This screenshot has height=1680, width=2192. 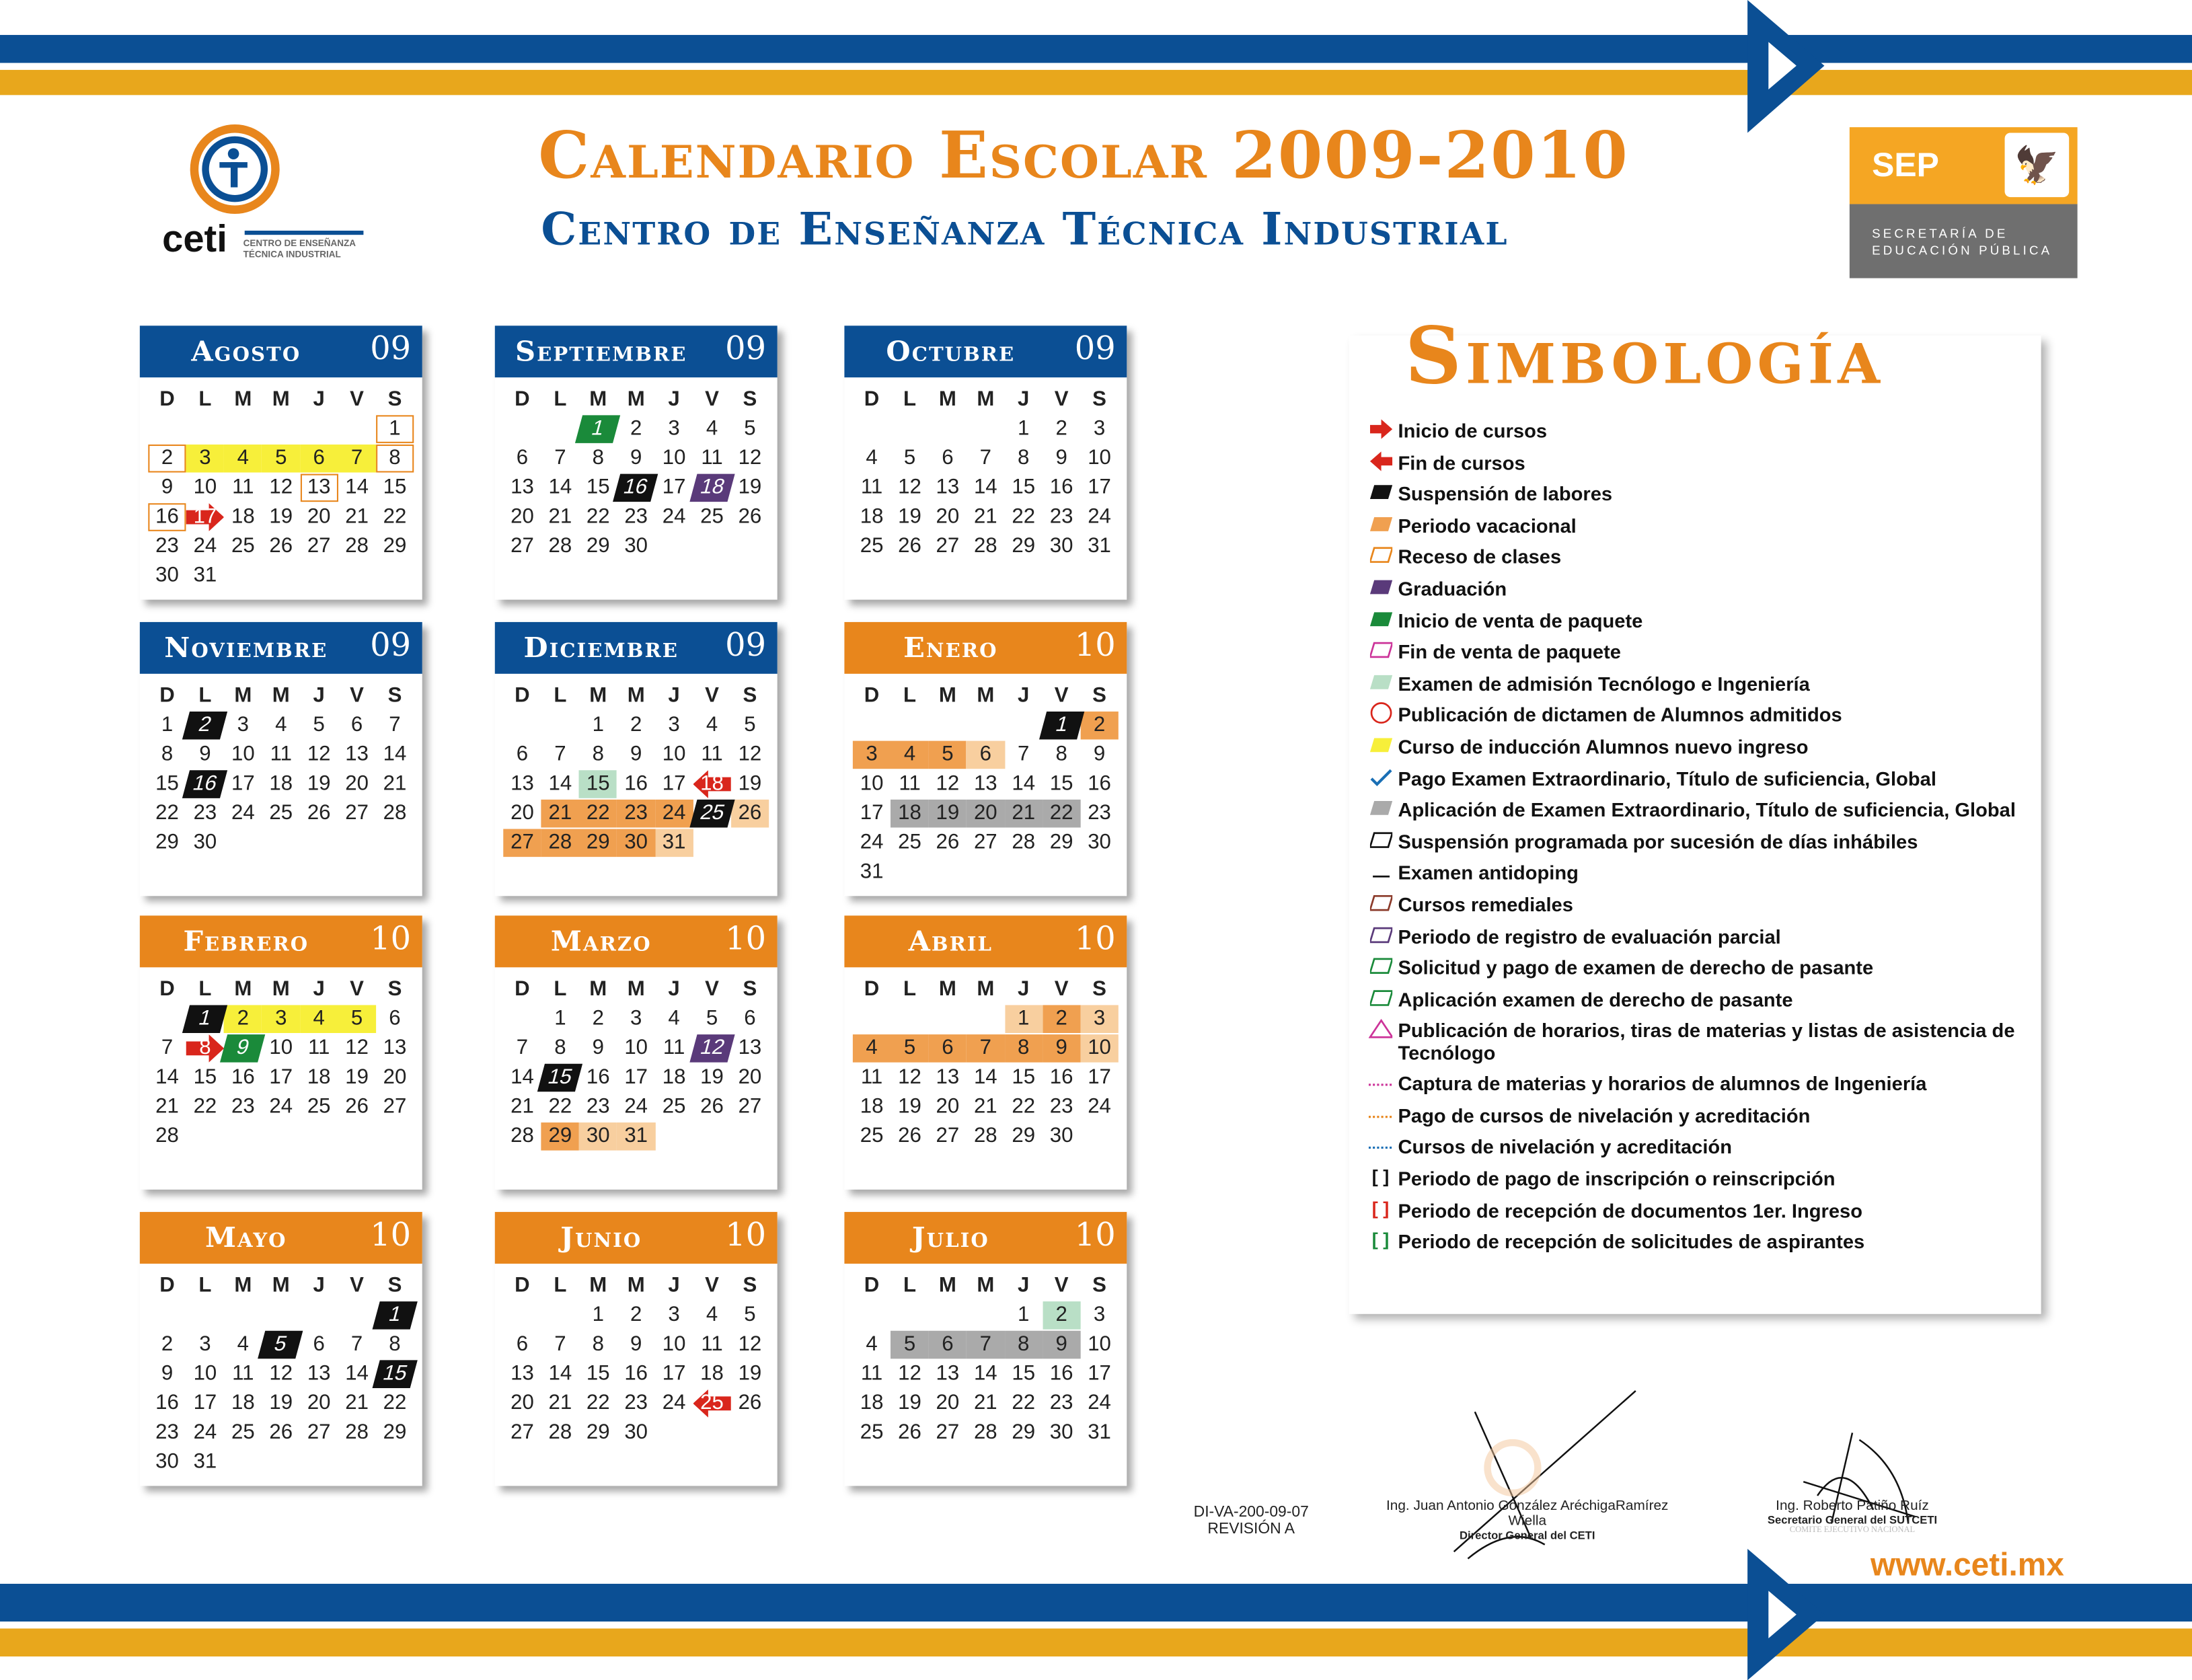 I want to click on legend-label: Cursos de nivelación y acreditación, so click(x=1565, y=1146).